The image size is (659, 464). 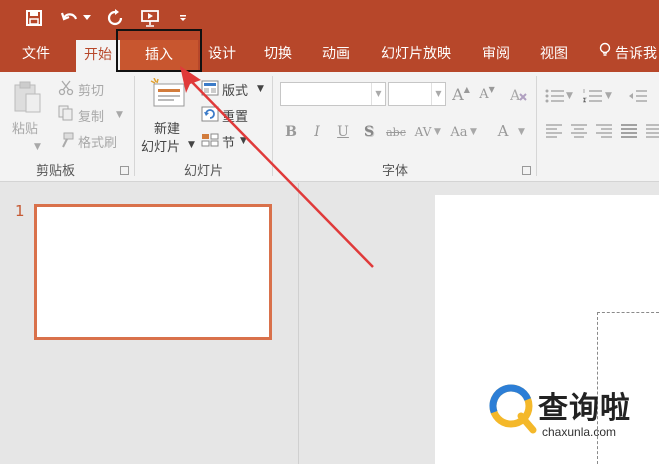 I want to click on watermark-brand: 查询啦, so click(x=584, y=408).